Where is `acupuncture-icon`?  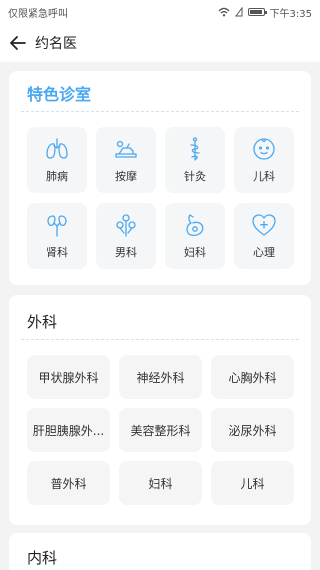 acupuncture-icon is located at coordinates (195, 149).